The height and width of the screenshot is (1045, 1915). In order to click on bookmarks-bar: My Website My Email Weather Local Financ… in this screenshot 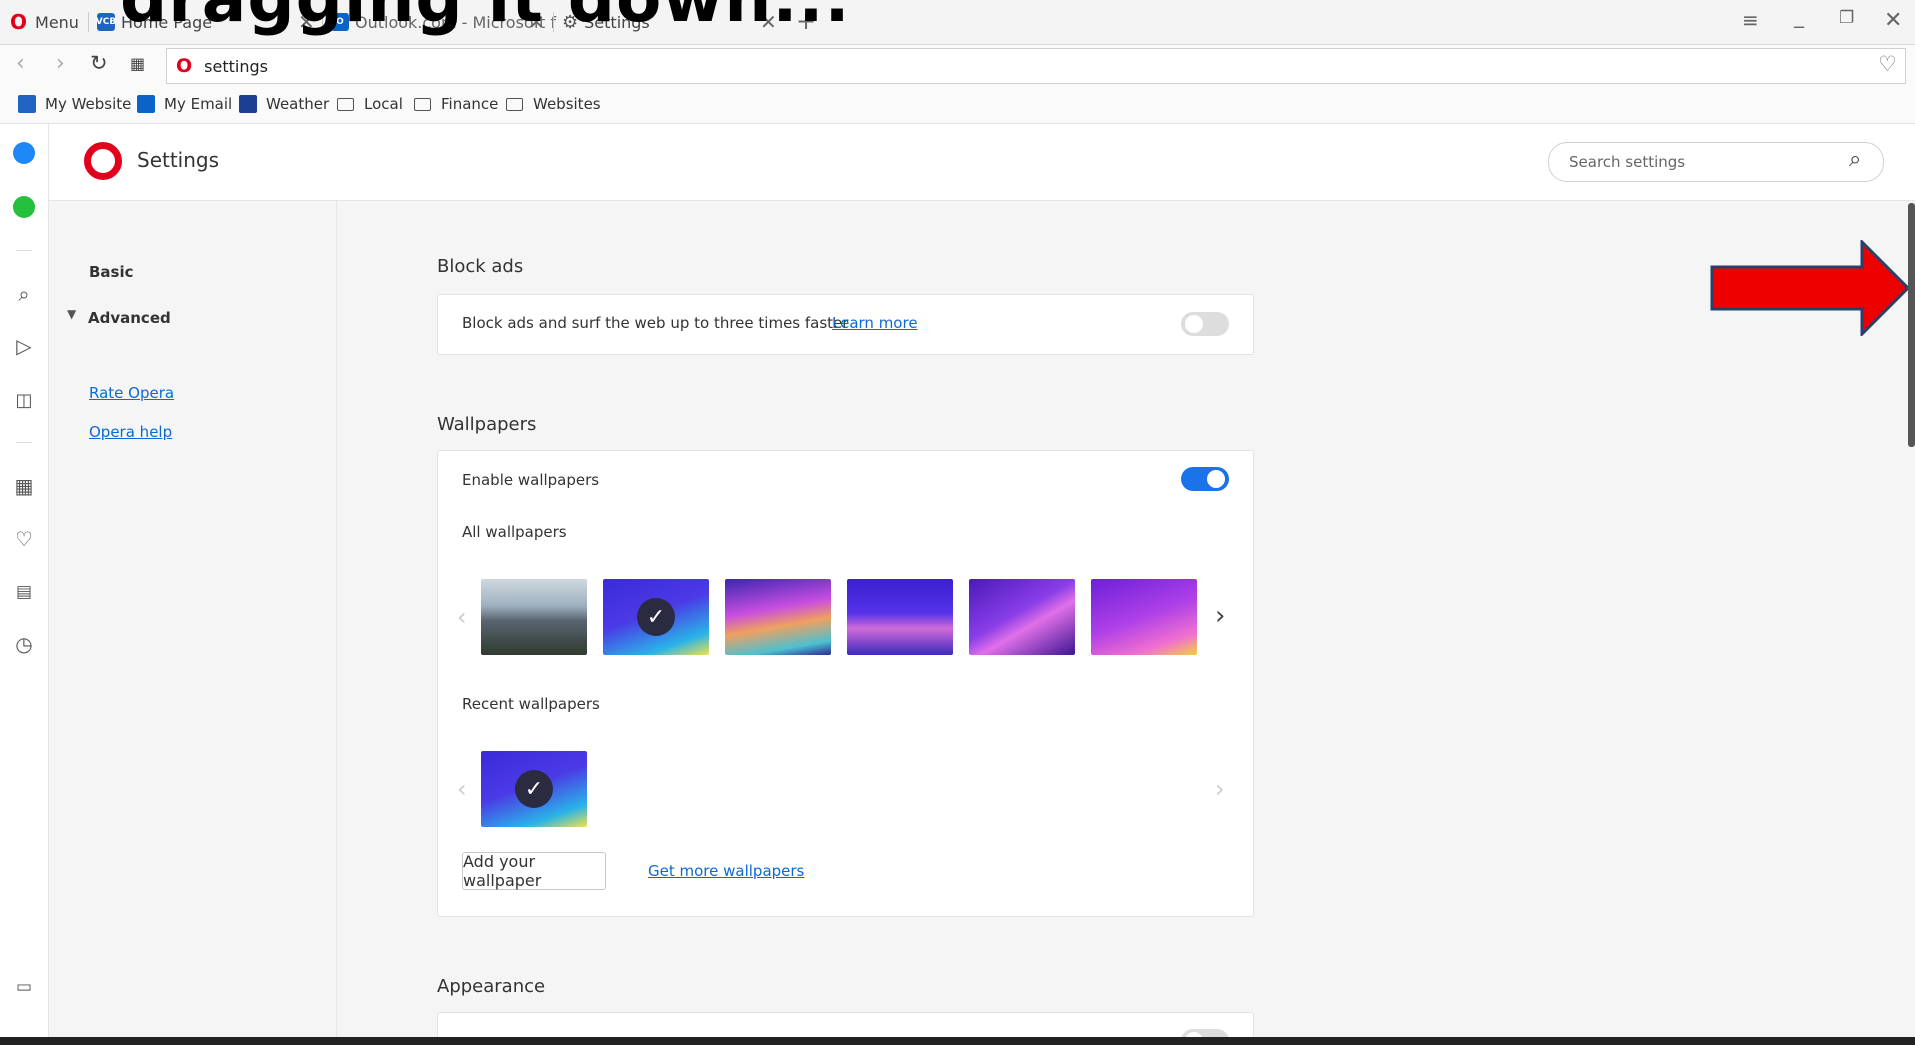, I will do `click(957, 106)`.